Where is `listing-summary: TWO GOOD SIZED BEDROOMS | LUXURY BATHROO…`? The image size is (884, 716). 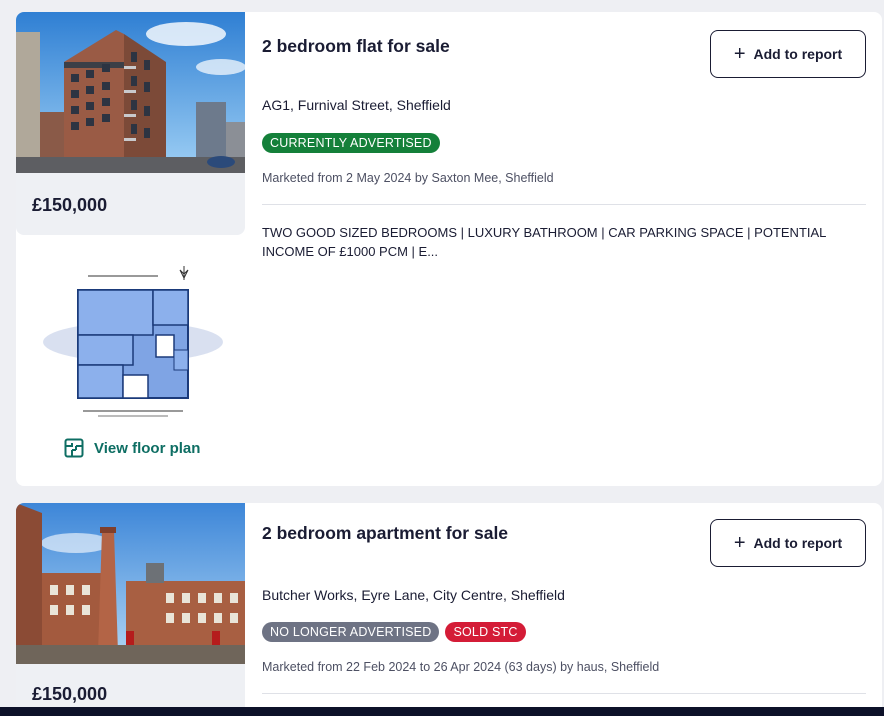
listing-summary: TWO GOOD SIZED BEDROOMS | LUXURY BATHROO… is located at coordinates (544, 242).